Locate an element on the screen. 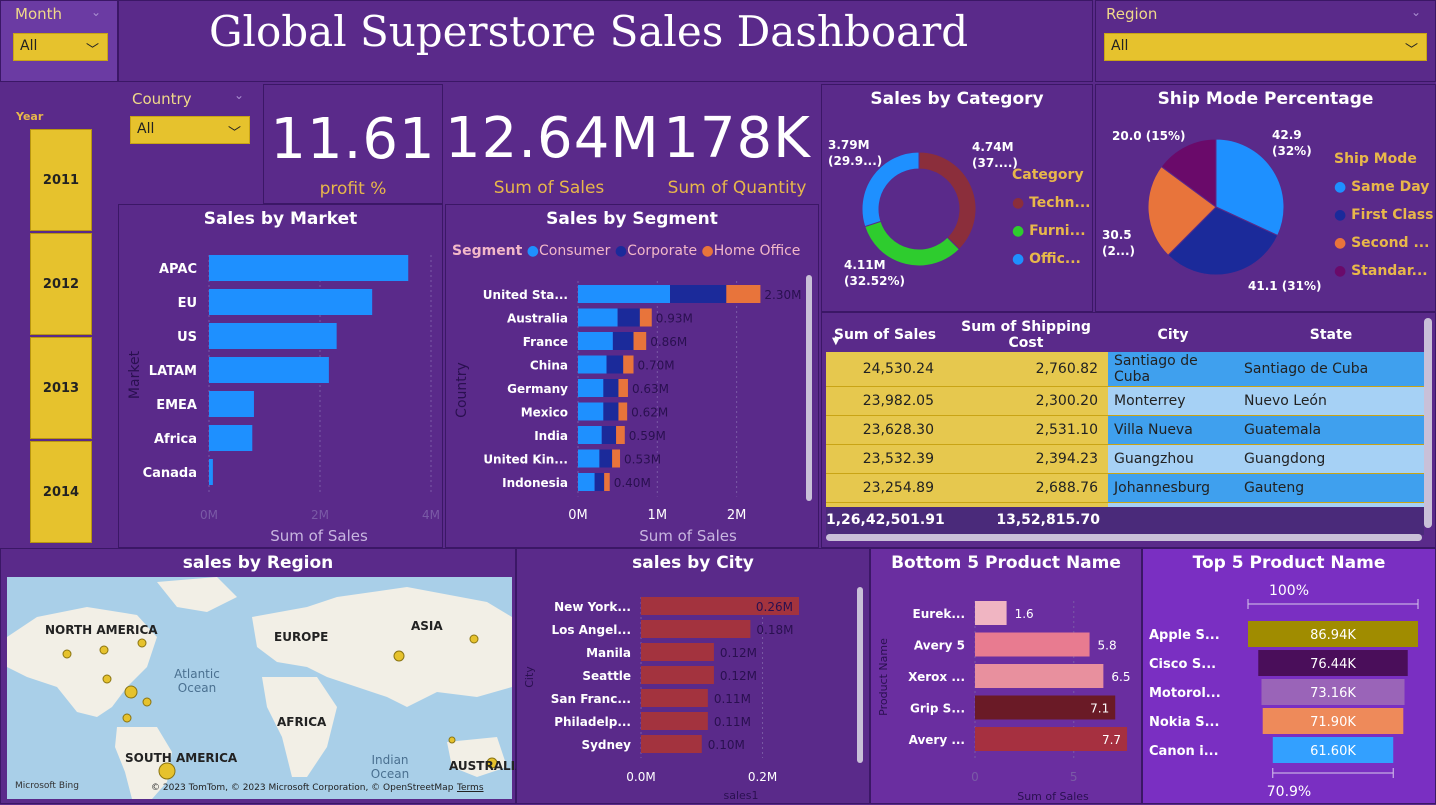 The width and height of the screenshot is (1436, 805). segment-scrollbar is located at coordinates (809, 388).